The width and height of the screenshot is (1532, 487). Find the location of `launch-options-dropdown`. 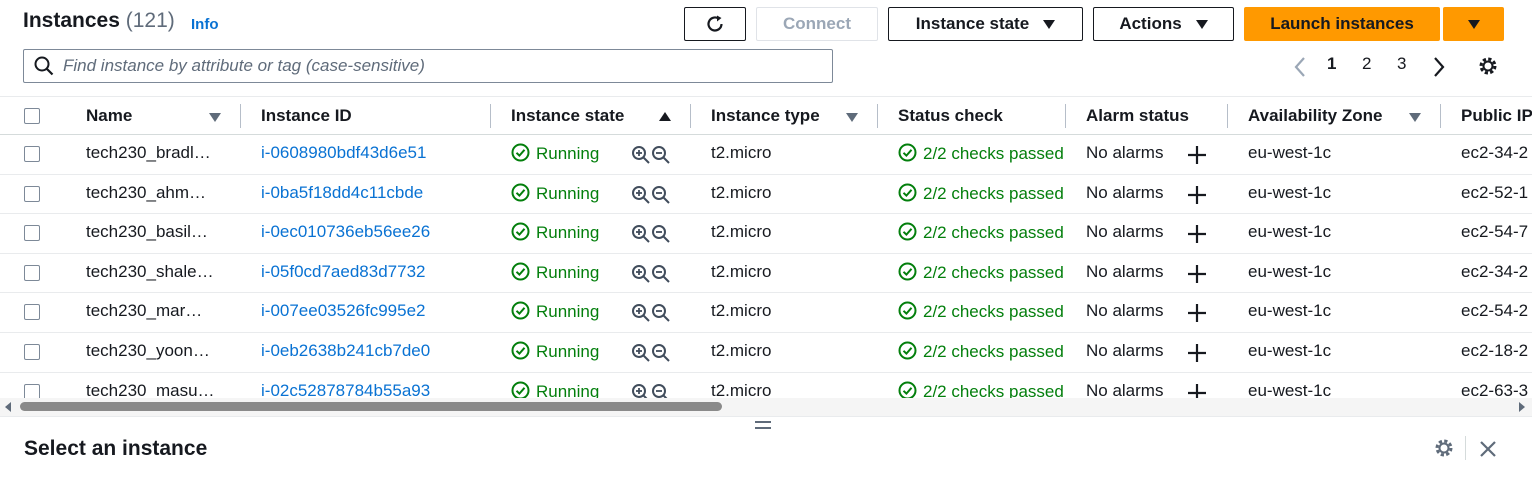

launch-options-dropdown is located at coordinates (1473, 24).